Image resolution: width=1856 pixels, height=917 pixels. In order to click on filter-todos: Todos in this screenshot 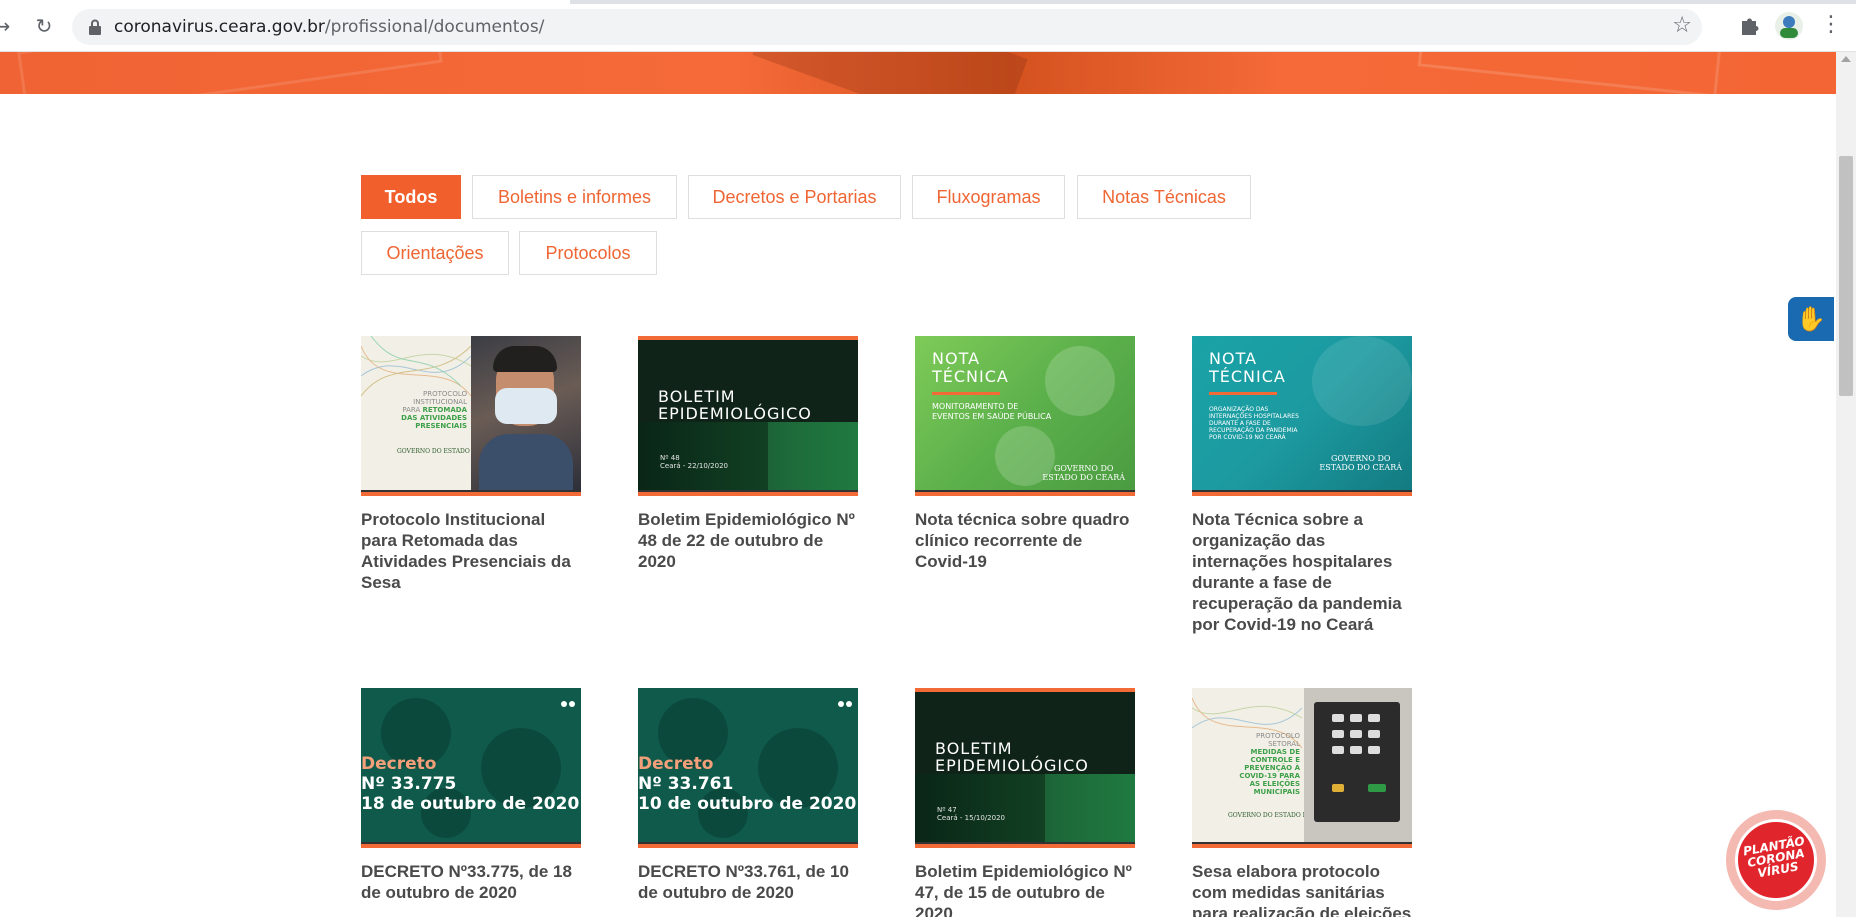, I will do `click(411, 197)`.